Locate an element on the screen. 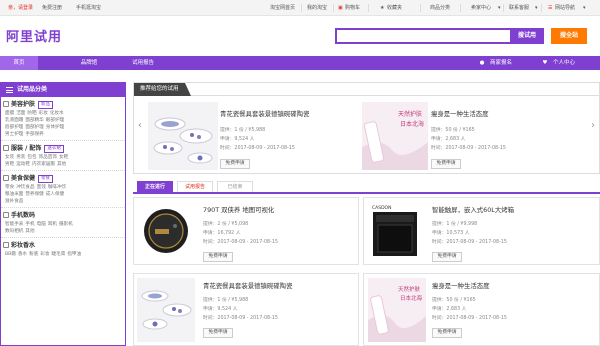  sub-link: 内衣家居服 is located at coordinates (43, 164).